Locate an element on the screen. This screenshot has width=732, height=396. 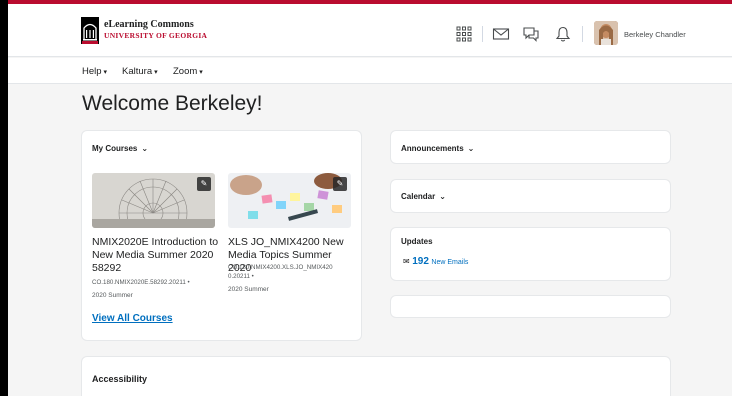
chat-bubbles-icon is located at coordinates (531, 34).